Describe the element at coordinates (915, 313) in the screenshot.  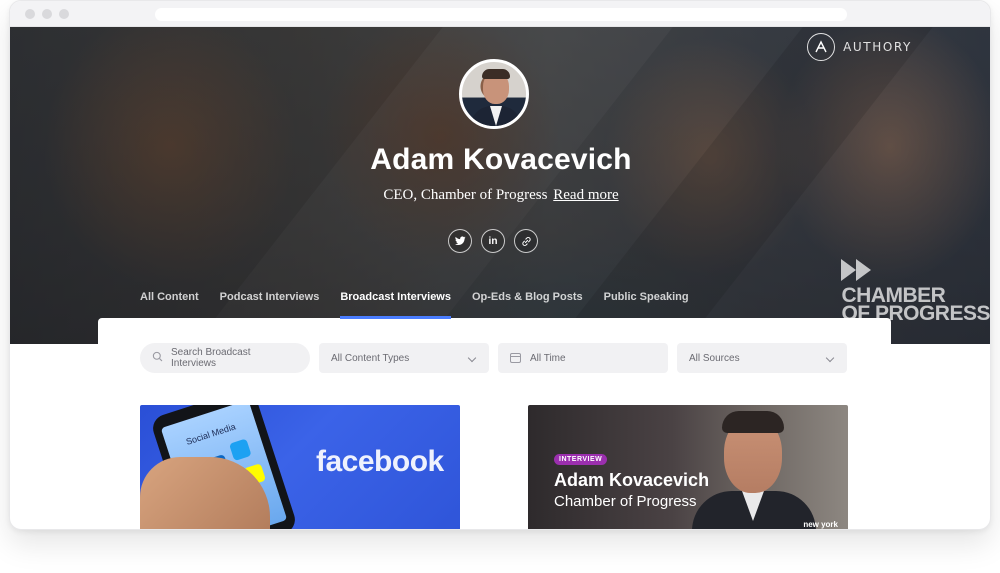
I see `org-logo-line-2: OF PROGRESS` at that location.